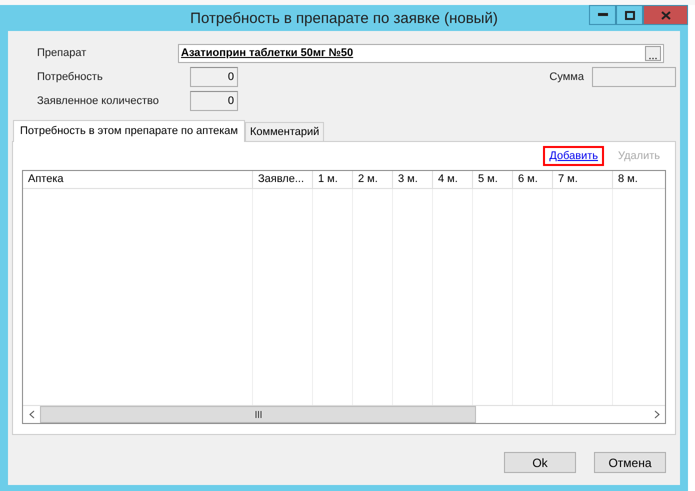 Image resolution: width=695 pixels, height=491 pixels. I want to click on minimize-button, so click(602, 15).